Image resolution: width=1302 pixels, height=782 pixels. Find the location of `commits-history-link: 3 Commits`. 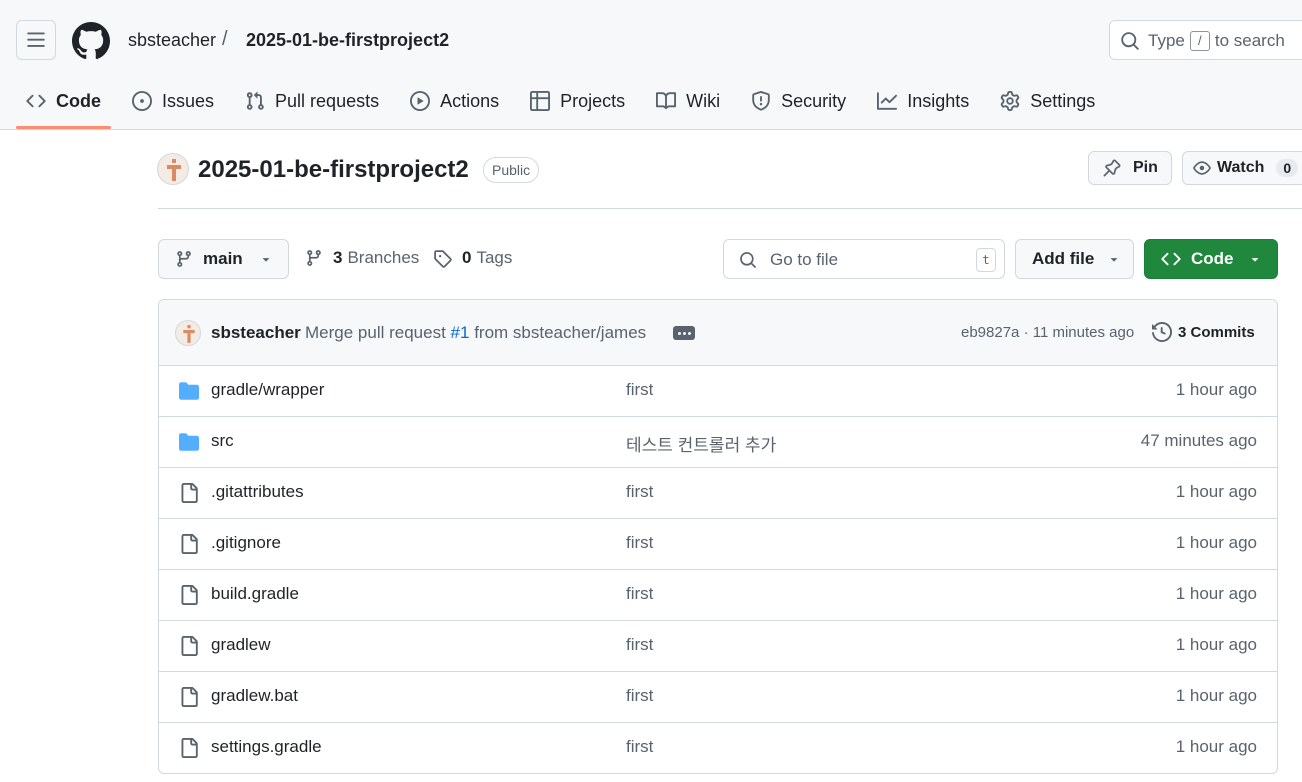

commits-history-link: 3 Commits is located at coordinates (1203, 332).